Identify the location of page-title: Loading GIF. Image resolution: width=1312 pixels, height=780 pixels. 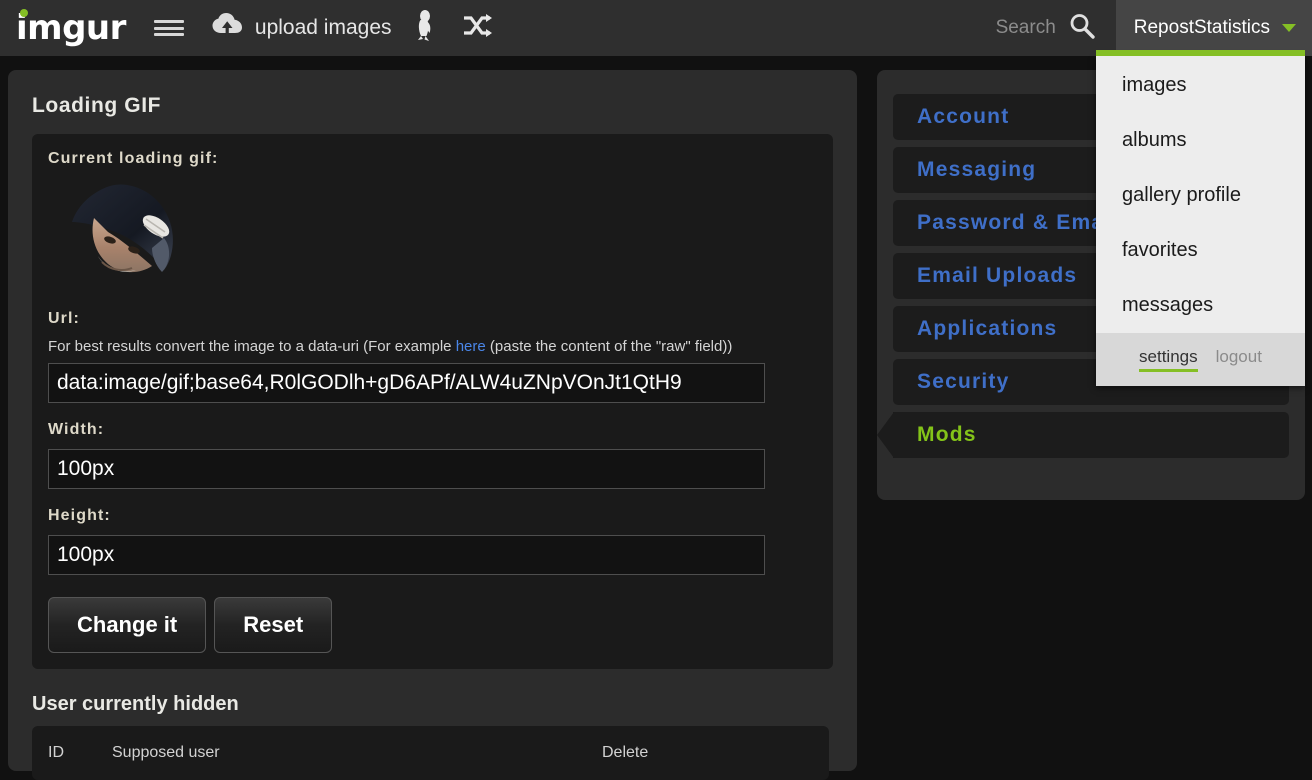
(97, 105).